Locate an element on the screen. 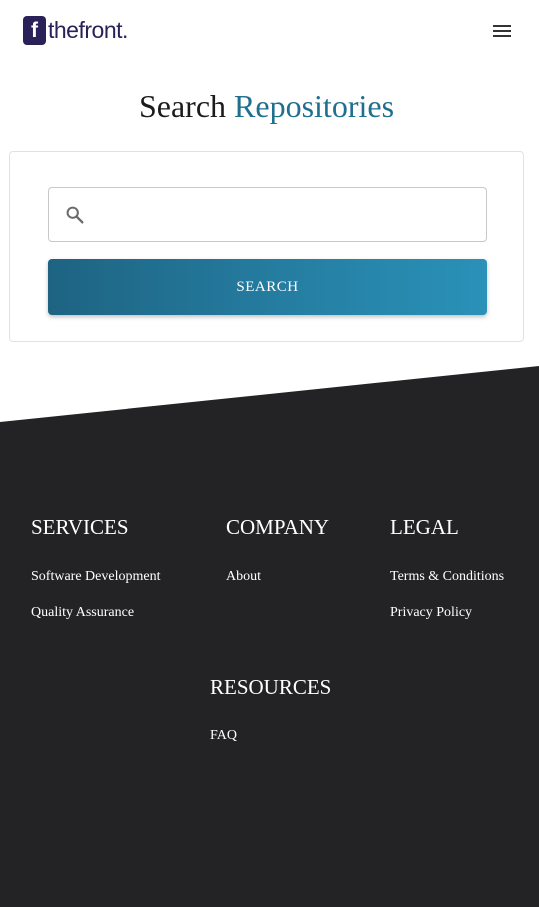 This screenshot has height=907, width=539. page-title-accent: Repositories is located at coordinates (314, 106).